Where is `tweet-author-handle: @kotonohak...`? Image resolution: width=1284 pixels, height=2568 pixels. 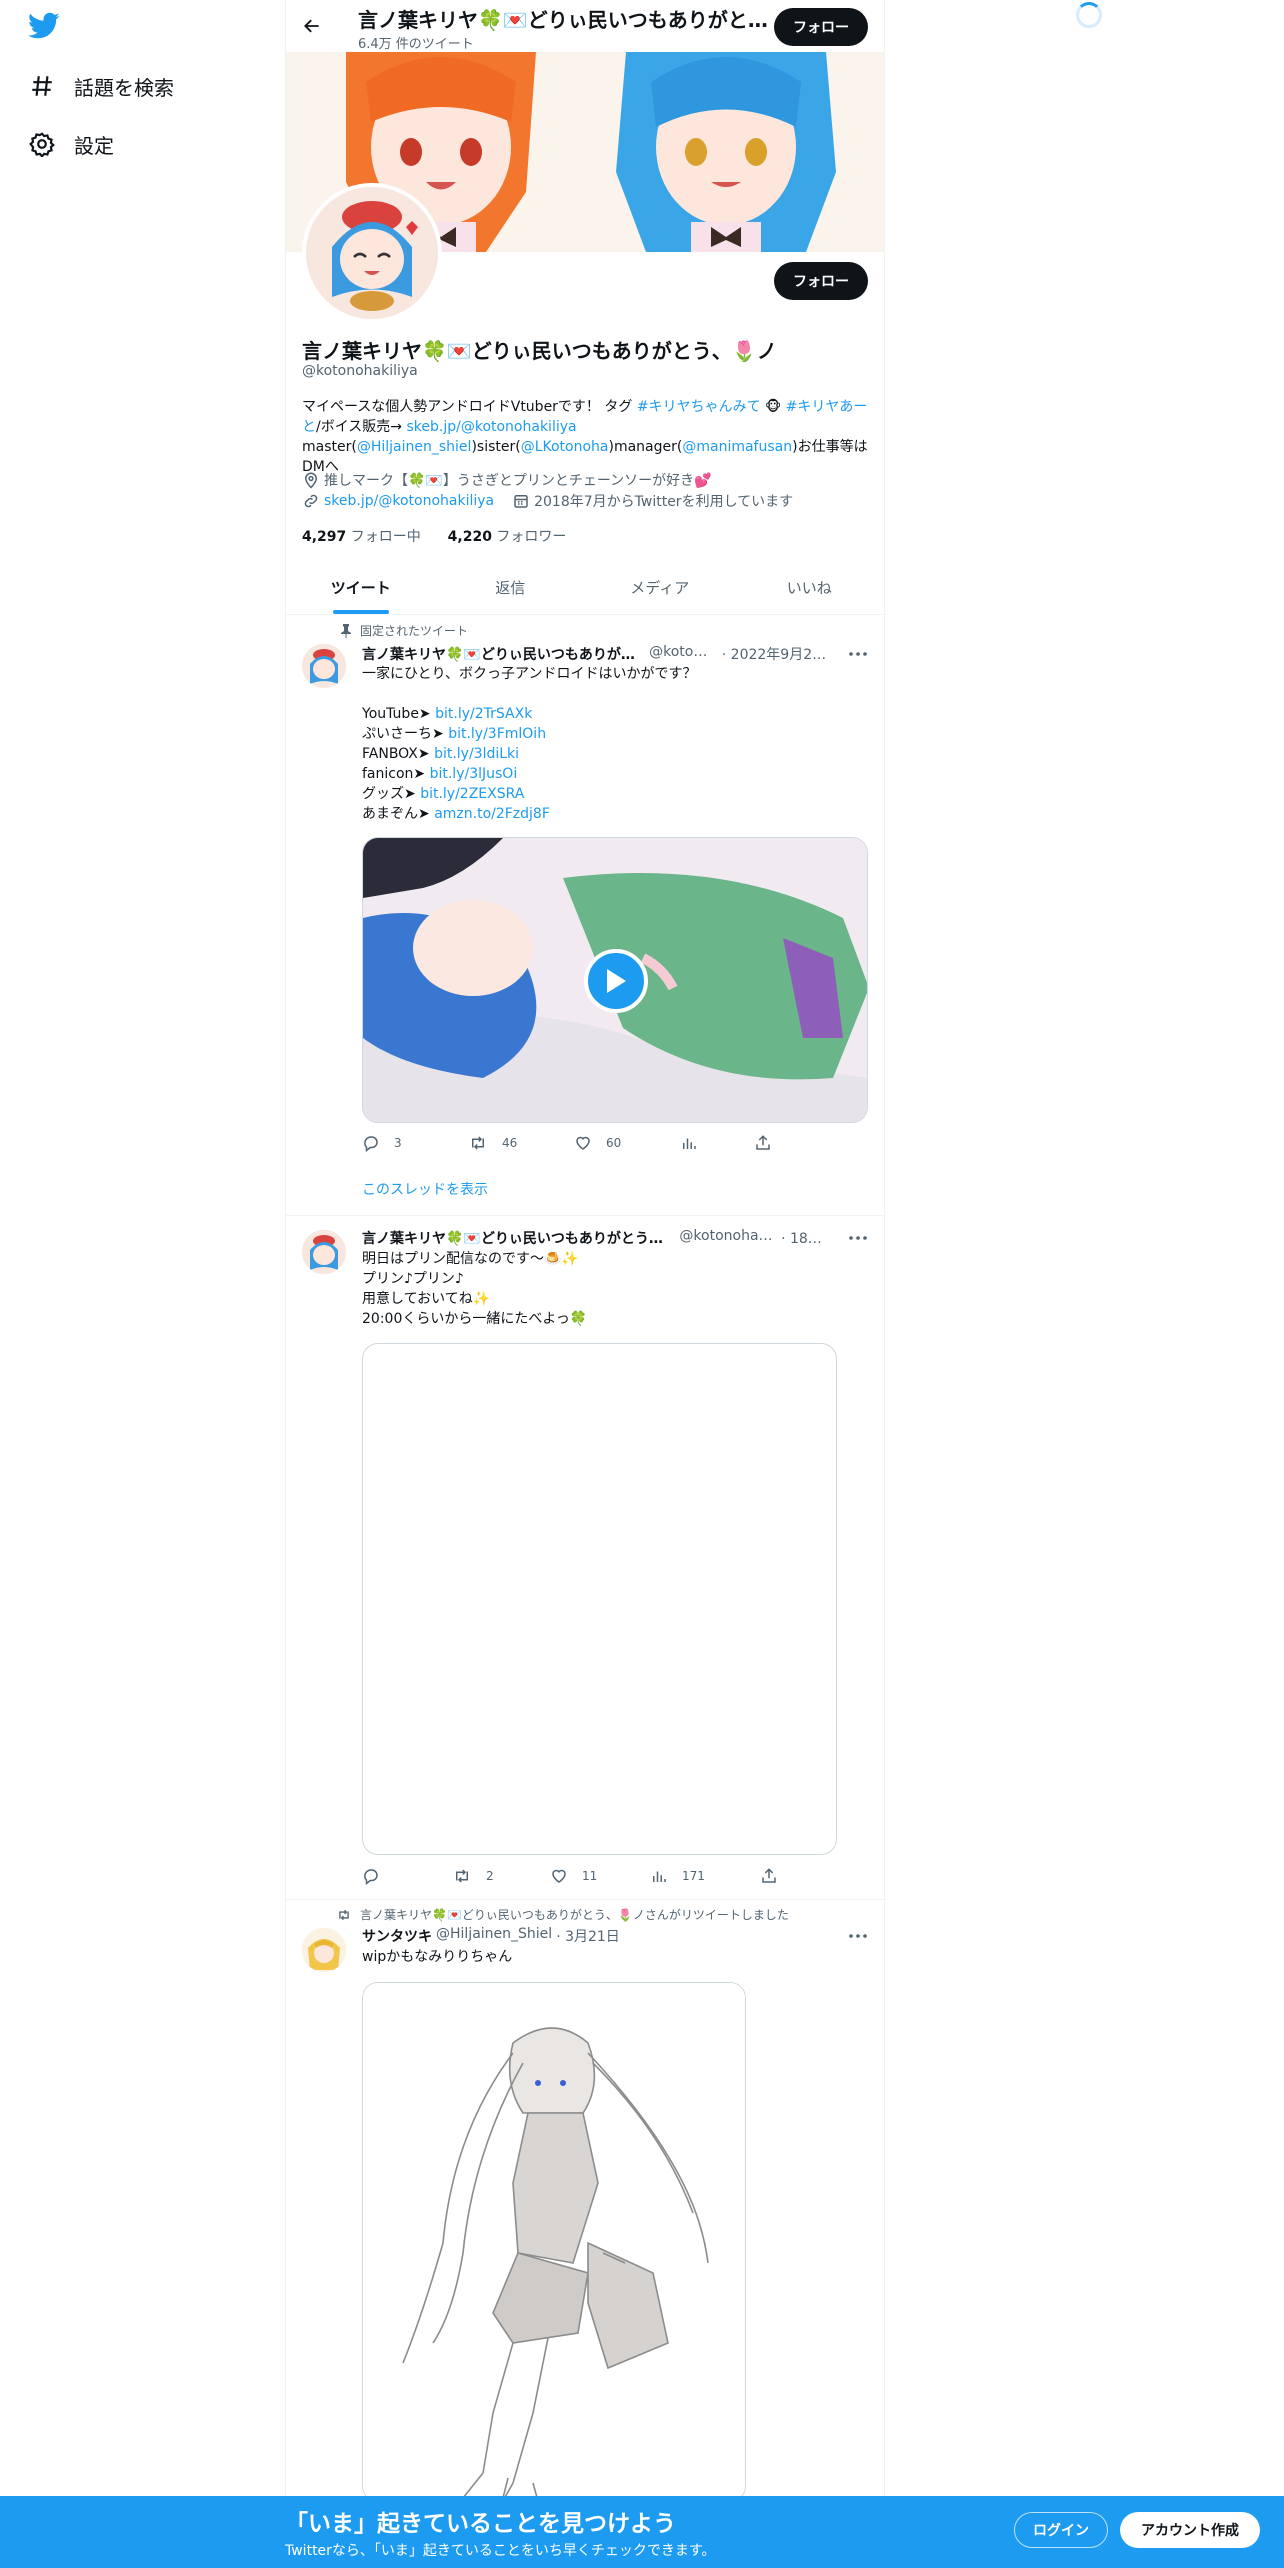 tweet-author-handle: @kotonohak... is located at coordinates (726, 1238).